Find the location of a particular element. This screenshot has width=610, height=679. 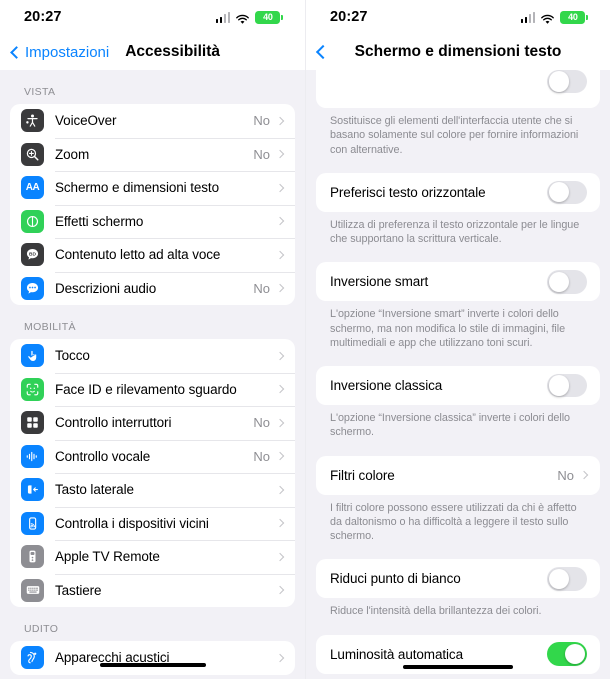

back-button is located at coordinates (323, 52).